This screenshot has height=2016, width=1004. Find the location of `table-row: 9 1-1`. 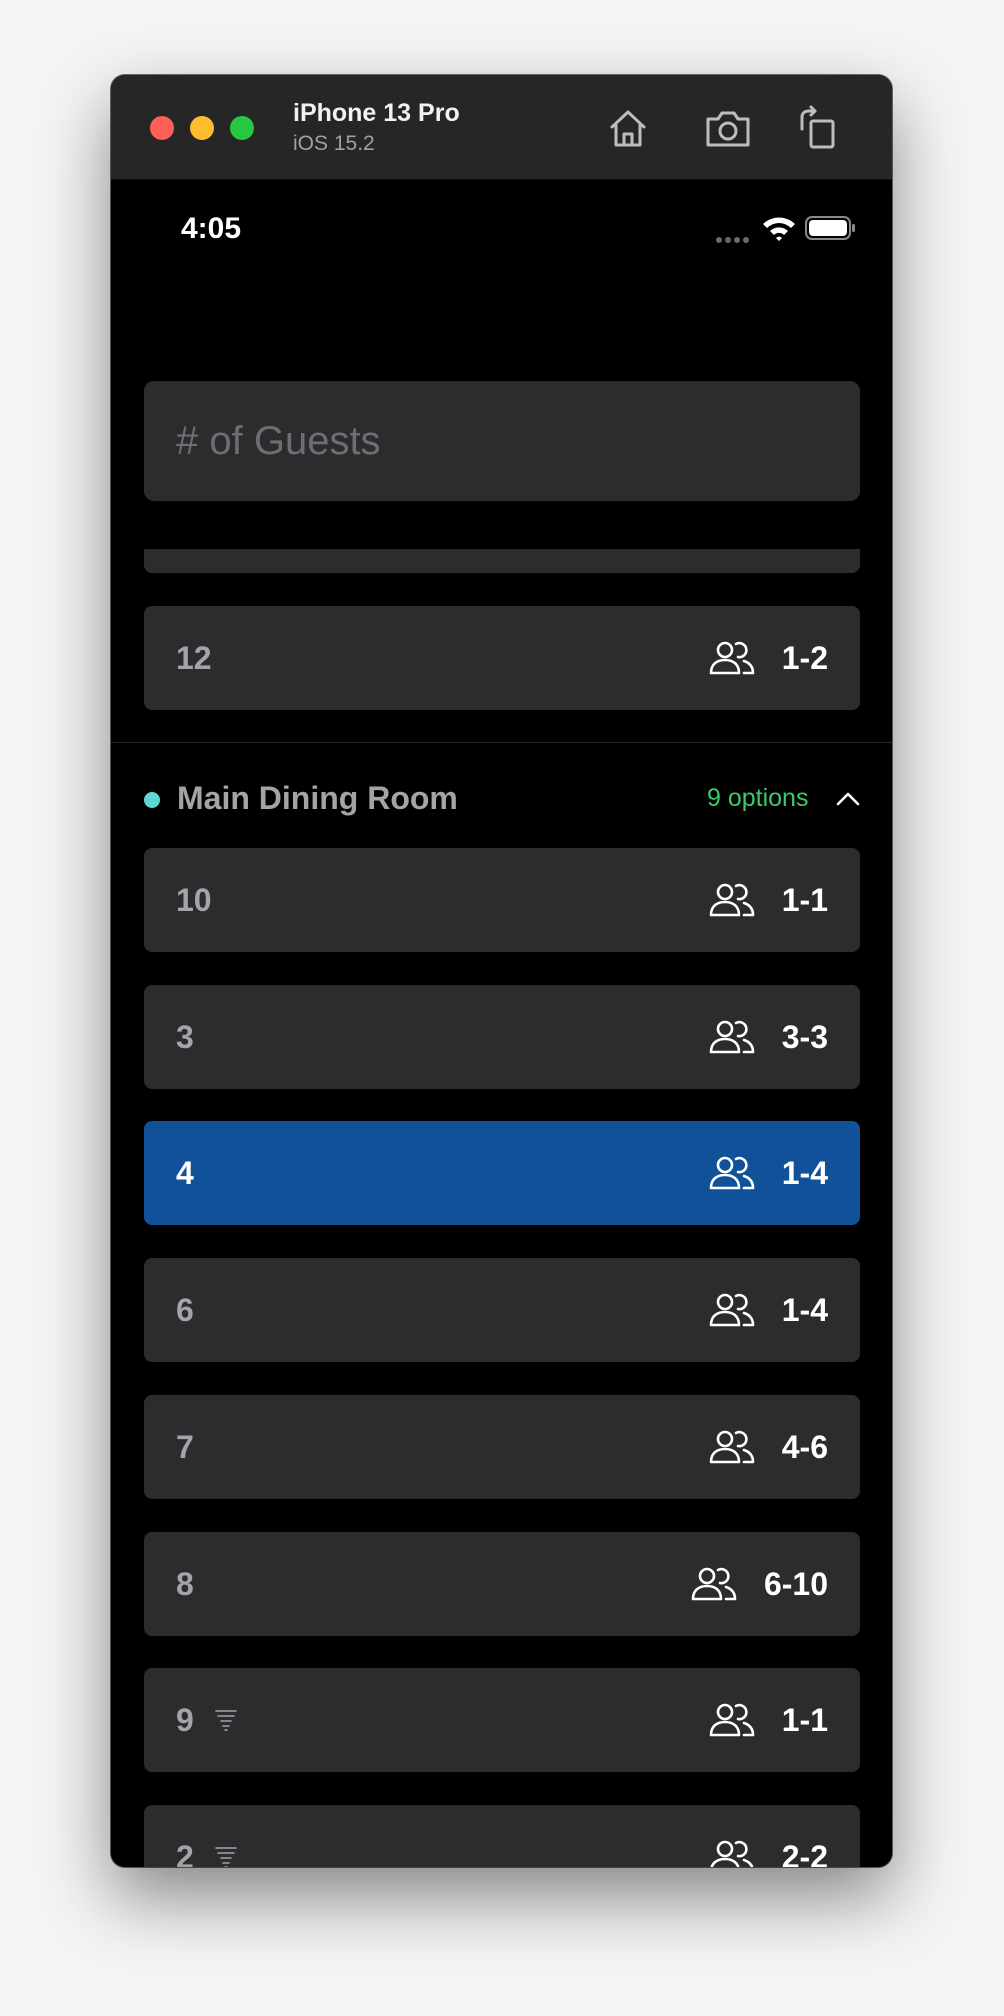

table-row: 9 1-1 is located at coordinates (502, 1720).